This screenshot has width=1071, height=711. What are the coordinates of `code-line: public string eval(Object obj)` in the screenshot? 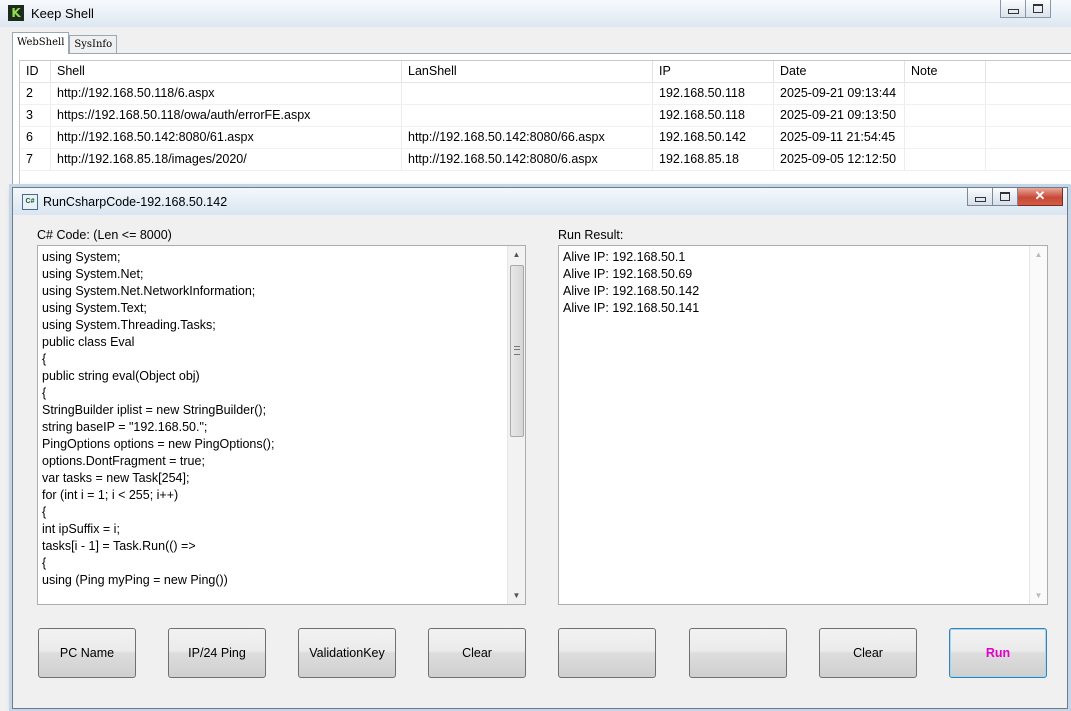 It's located at (121, 376).